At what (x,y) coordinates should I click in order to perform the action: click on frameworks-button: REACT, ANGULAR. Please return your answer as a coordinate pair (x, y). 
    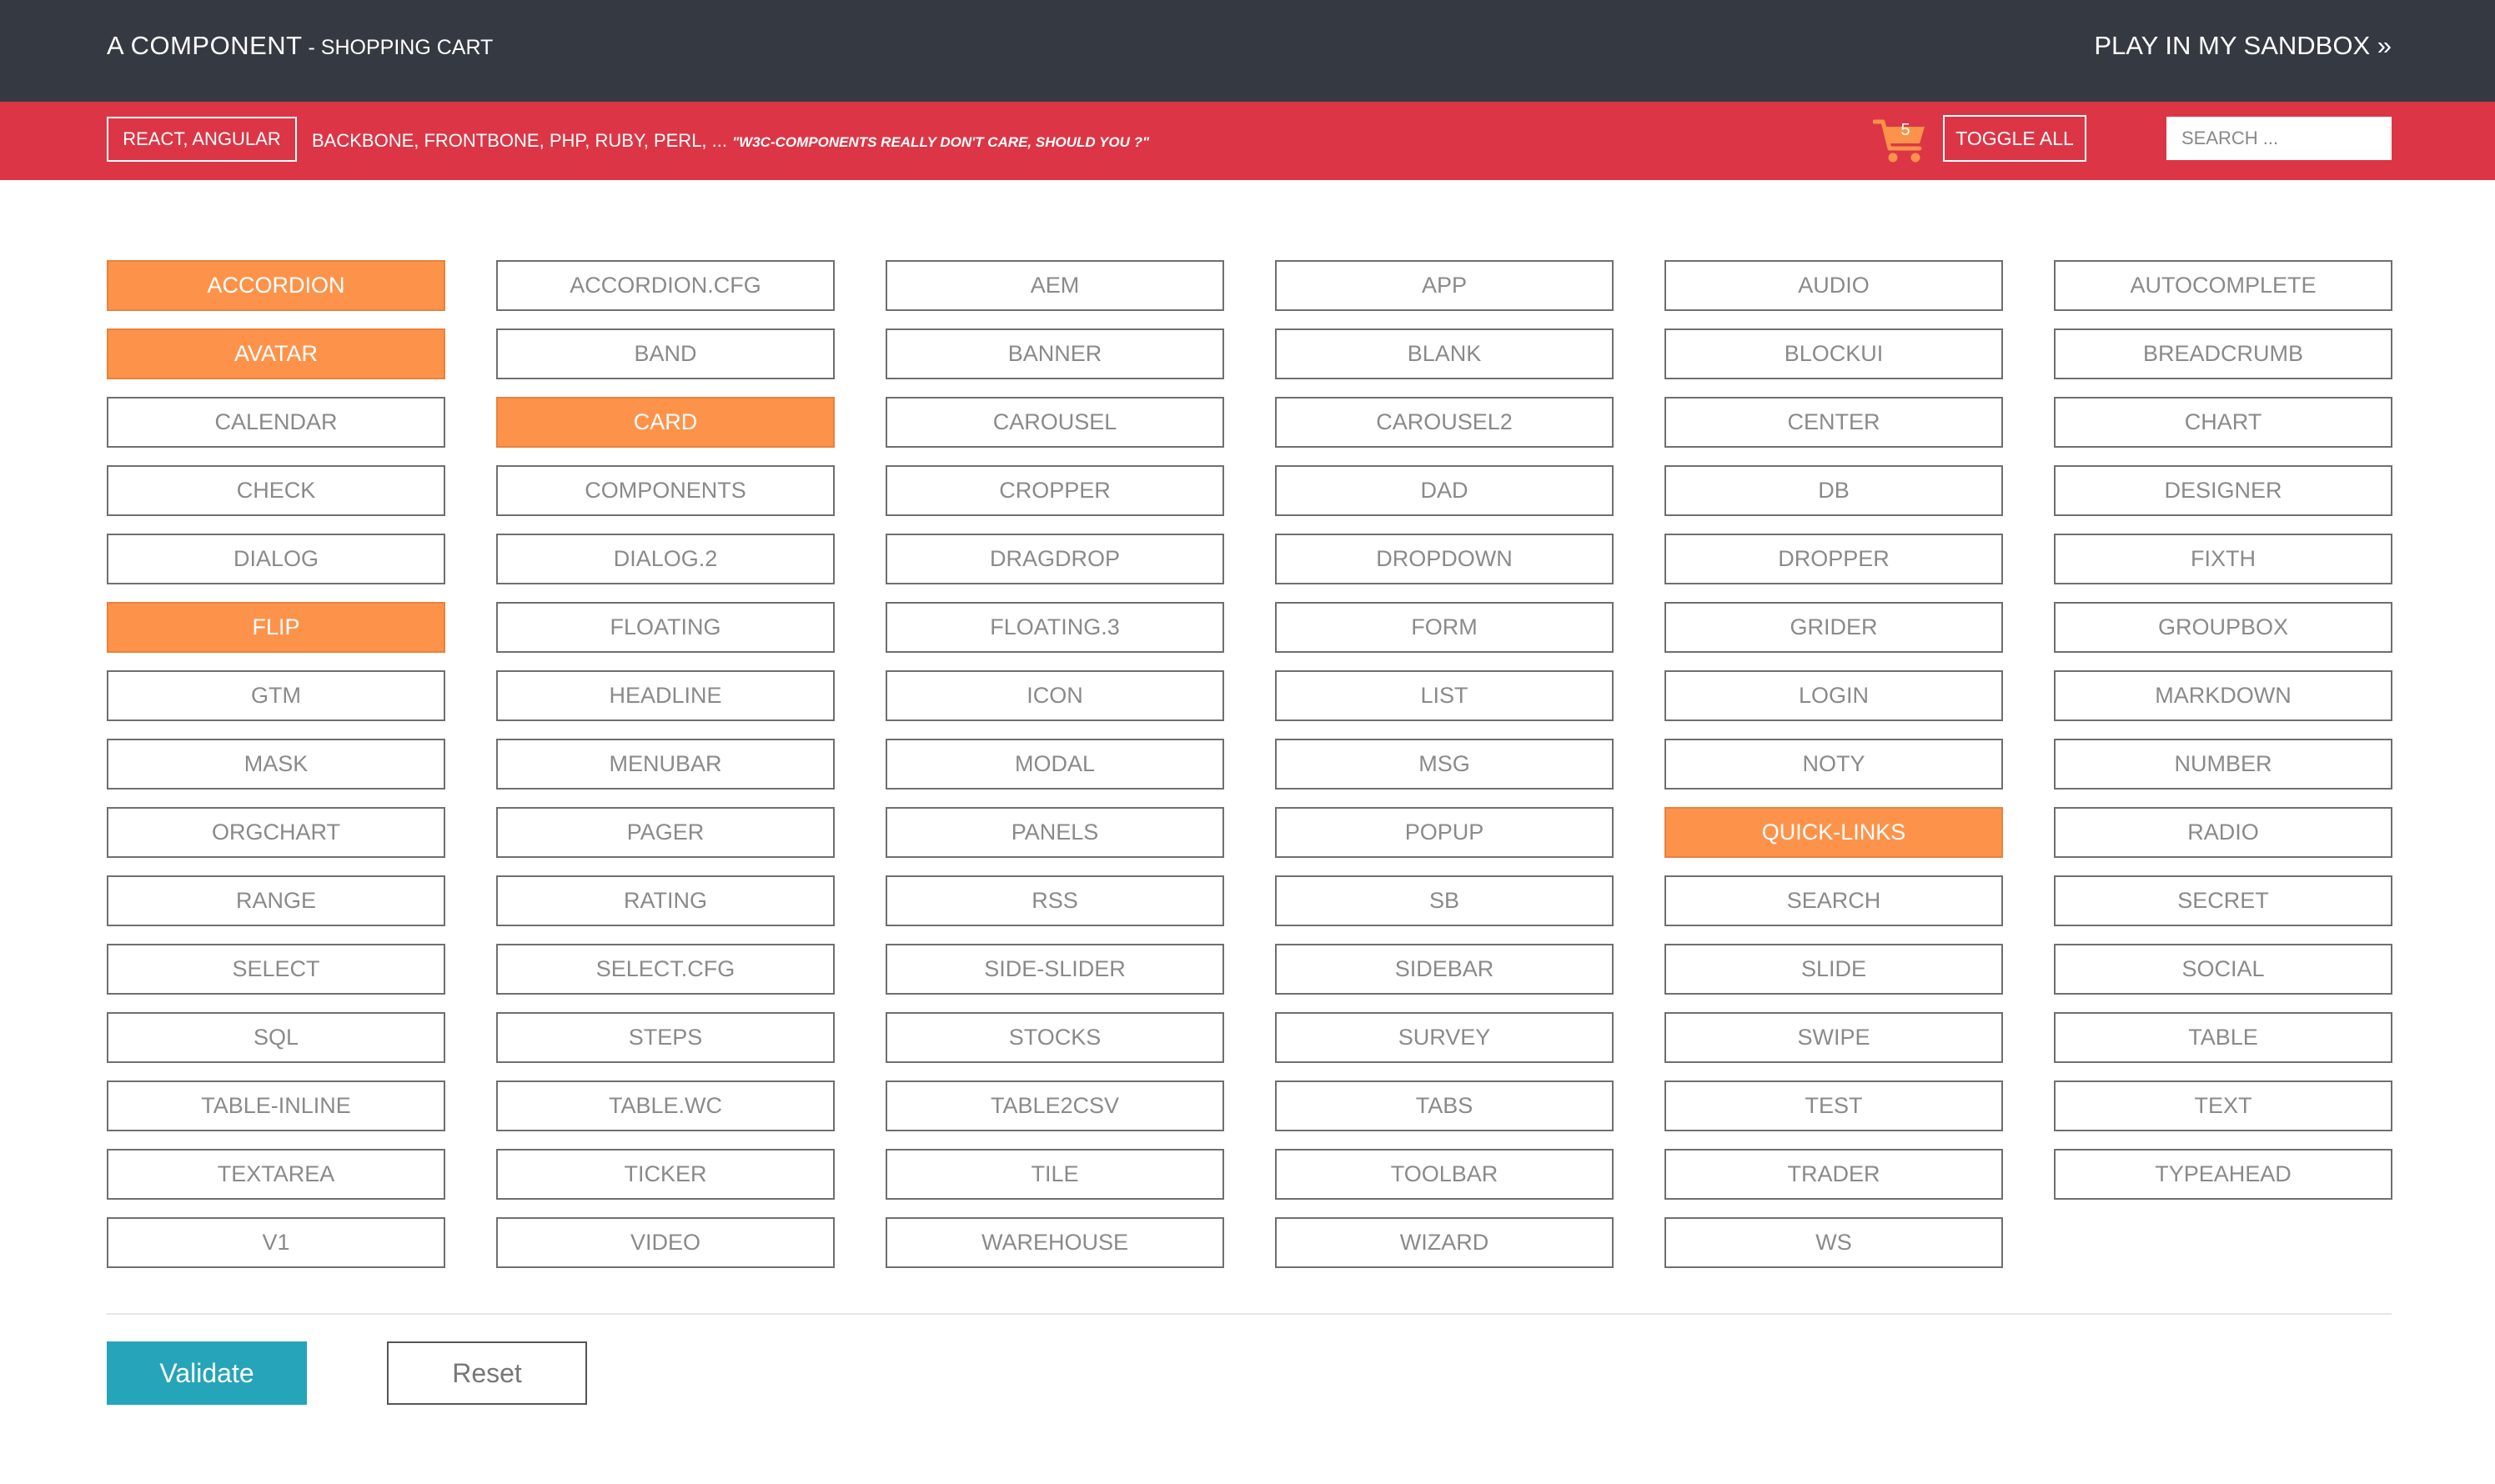
    Looking at the image, I should click on (202, 139).